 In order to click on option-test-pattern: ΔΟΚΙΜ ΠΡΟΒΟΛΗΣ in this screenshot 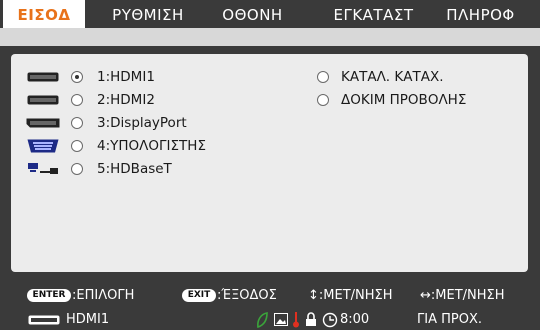, I will do `click(416, 100)`.